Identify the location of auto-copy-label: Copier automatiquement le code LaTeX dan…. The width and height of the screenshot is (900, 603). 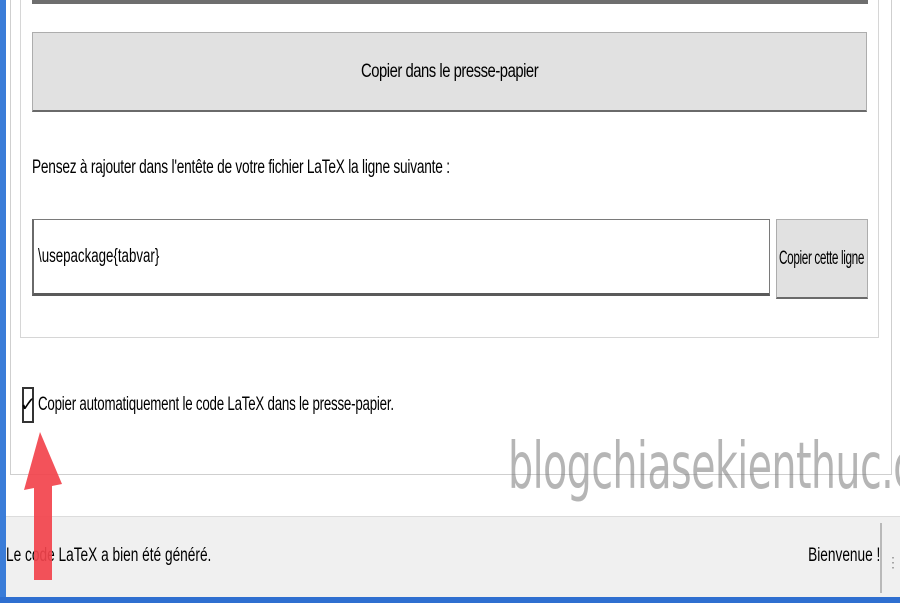
(216, 405).